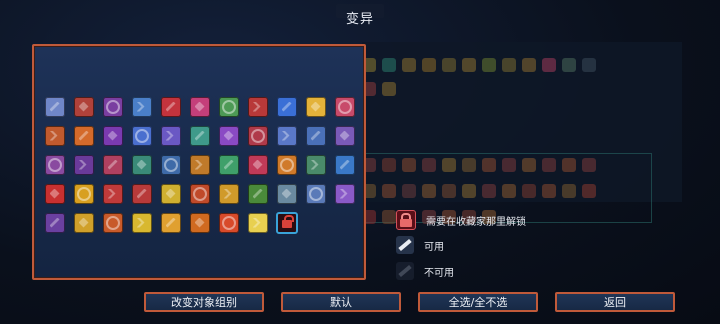 This screenshot has height=324, width=720. Describe the element at coordinates (204, 302) in the screenshot. I see `change-group-button: 改变对象组别` at that location.